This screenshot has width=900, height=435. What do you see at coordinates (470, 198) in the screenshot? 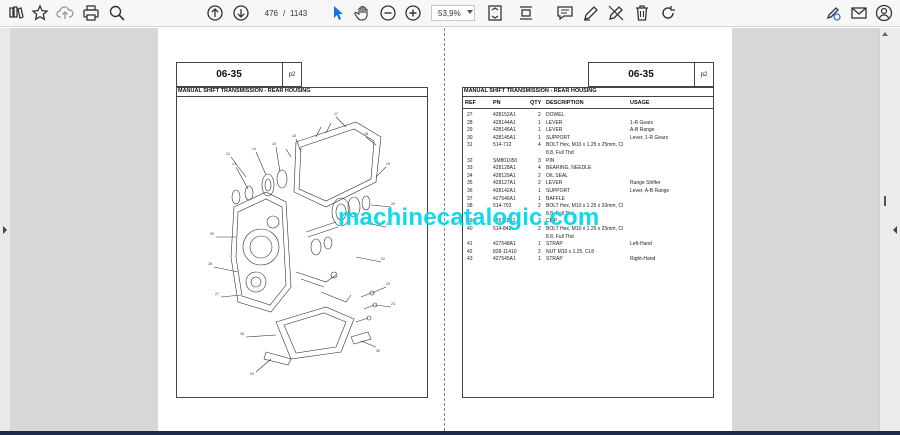
I see `row-ref: 37` at bounding box center [470, 198].